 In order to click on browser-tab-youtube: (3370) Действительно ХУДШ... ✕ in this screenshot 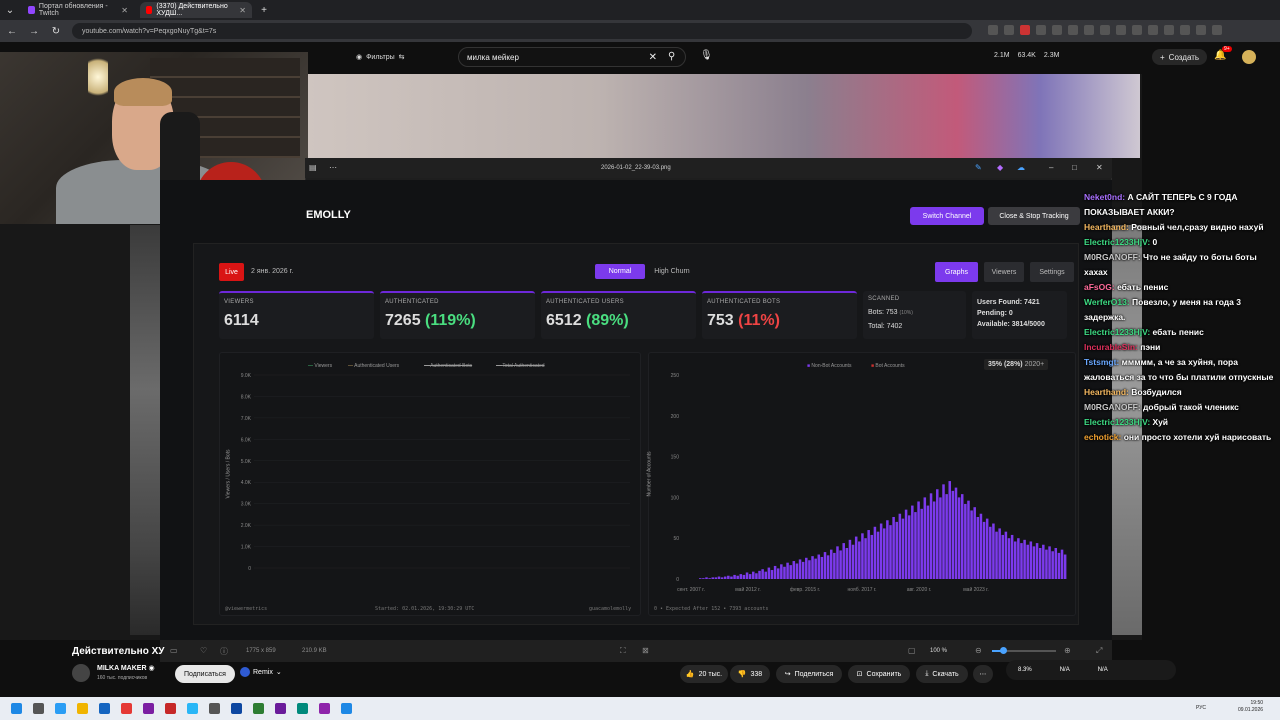, I will do `click(196, 10)`.